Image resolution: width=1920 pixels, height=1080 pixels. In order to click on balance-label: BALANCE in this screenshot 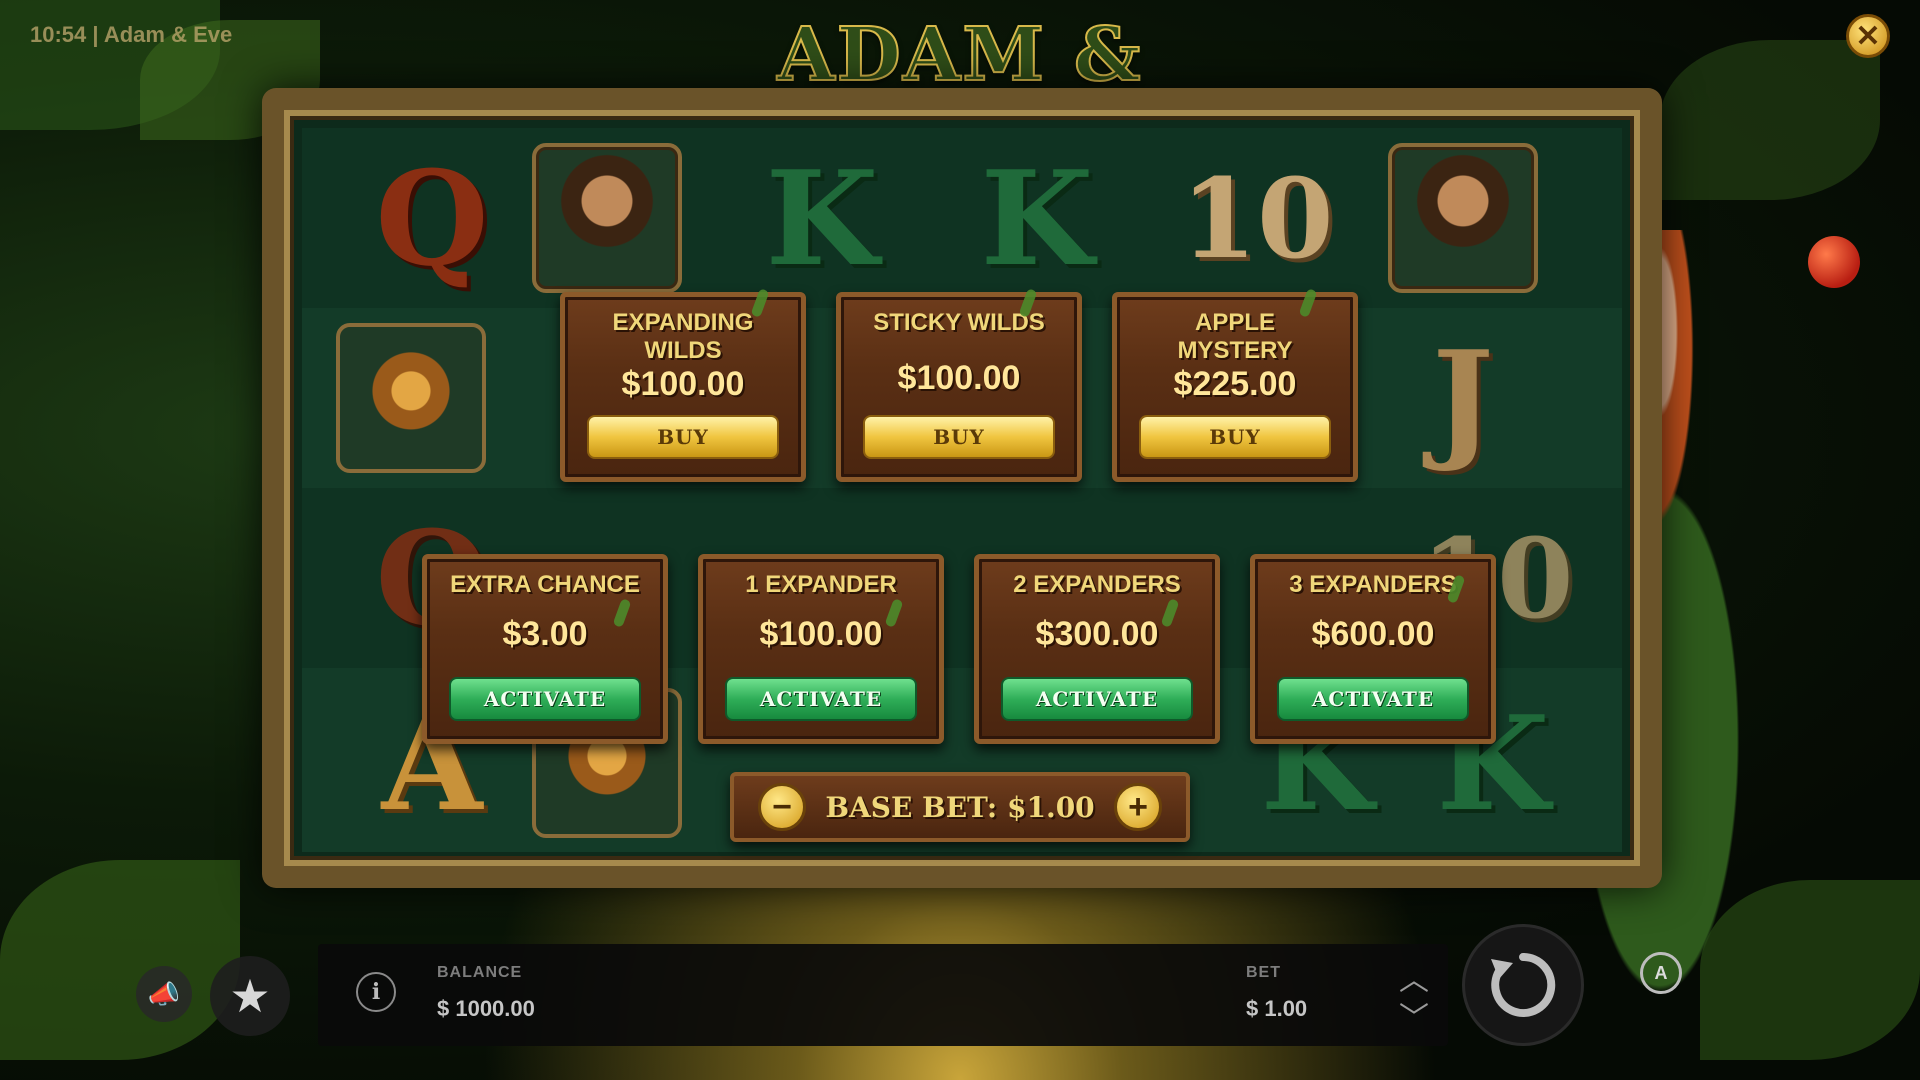, I will do `click(480, 972)`.